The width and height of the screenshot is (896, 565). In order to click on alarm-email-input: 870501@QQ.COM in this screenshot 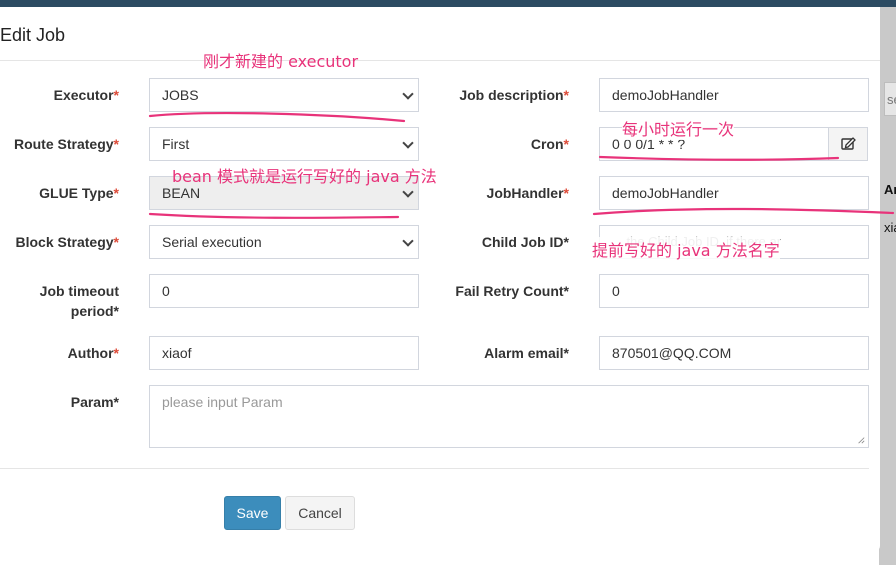, I will do `click(734, 353)`.